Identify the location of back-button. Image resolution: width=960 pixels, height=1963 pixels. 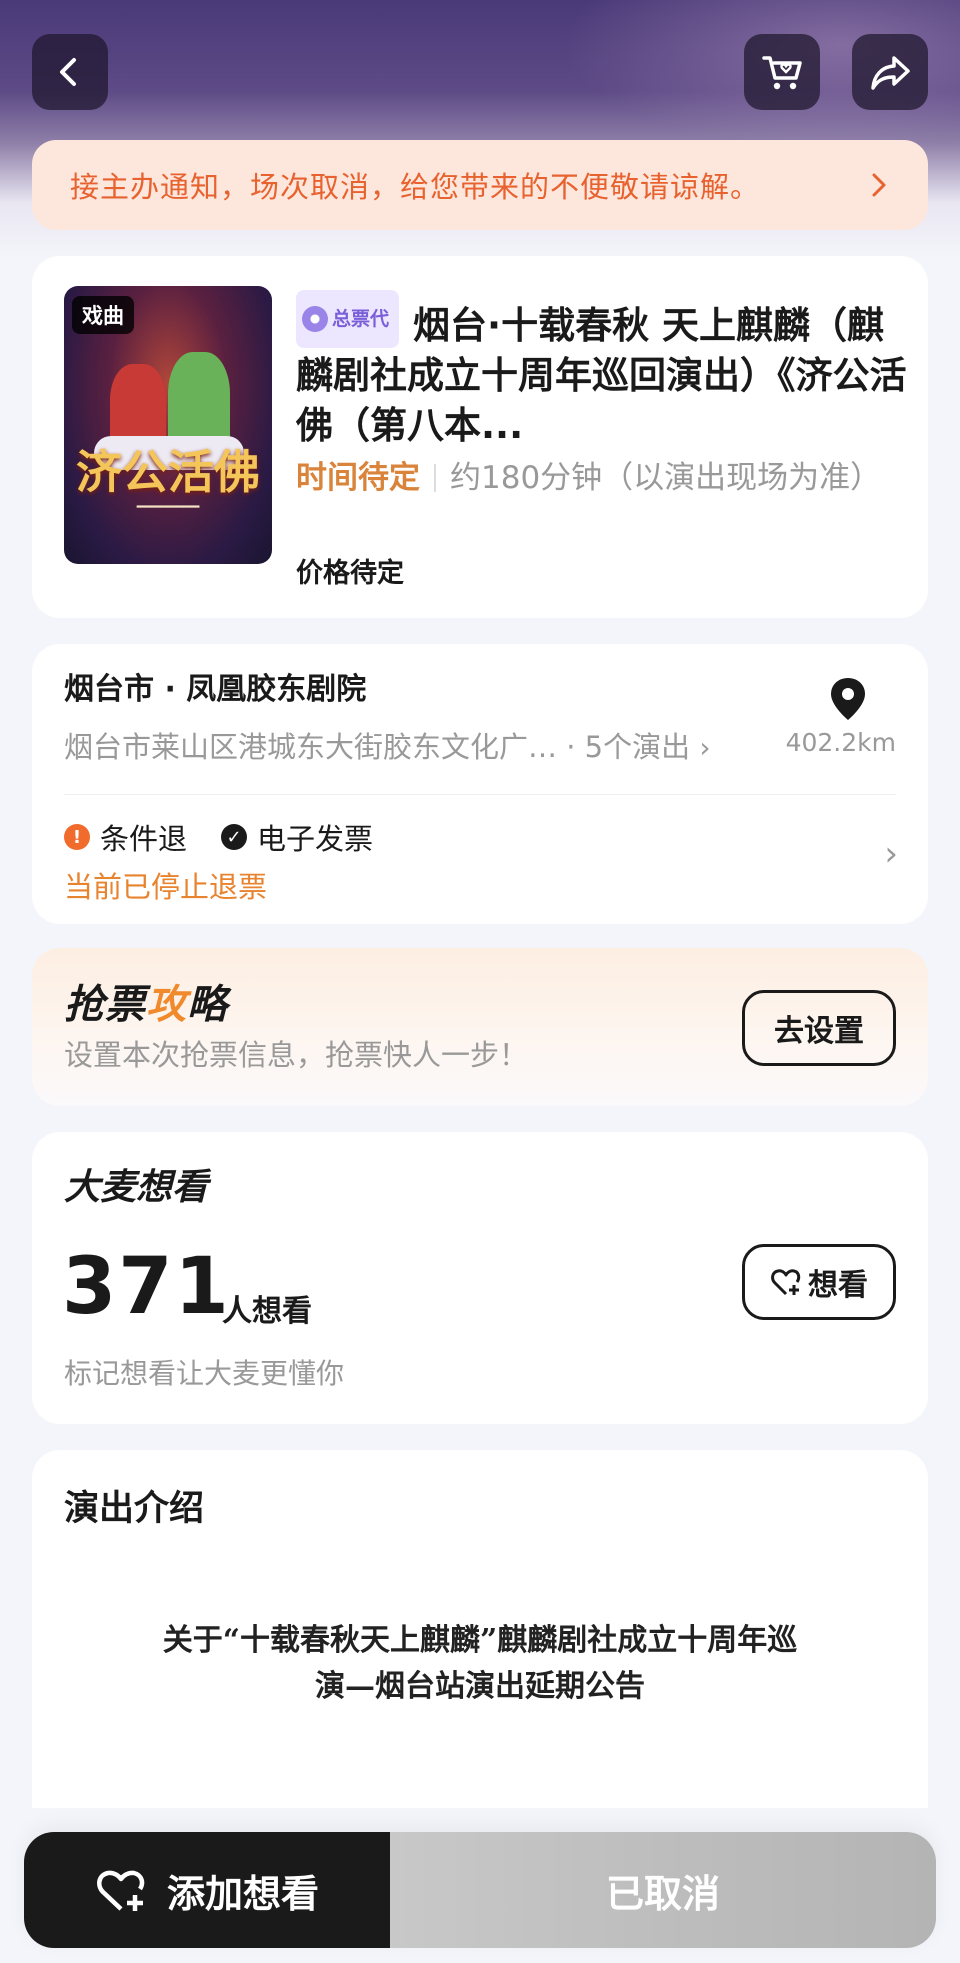
(70, 72).